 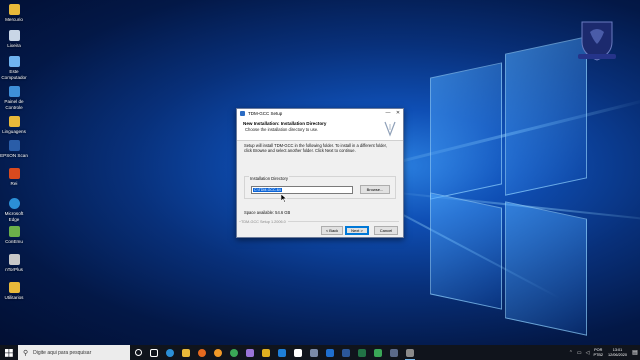 What do you see at coordinates (14, 210) in the screenshot?
I see `desktop-icon-edge: Microsoft Edge` at bounding box center [14, 210].